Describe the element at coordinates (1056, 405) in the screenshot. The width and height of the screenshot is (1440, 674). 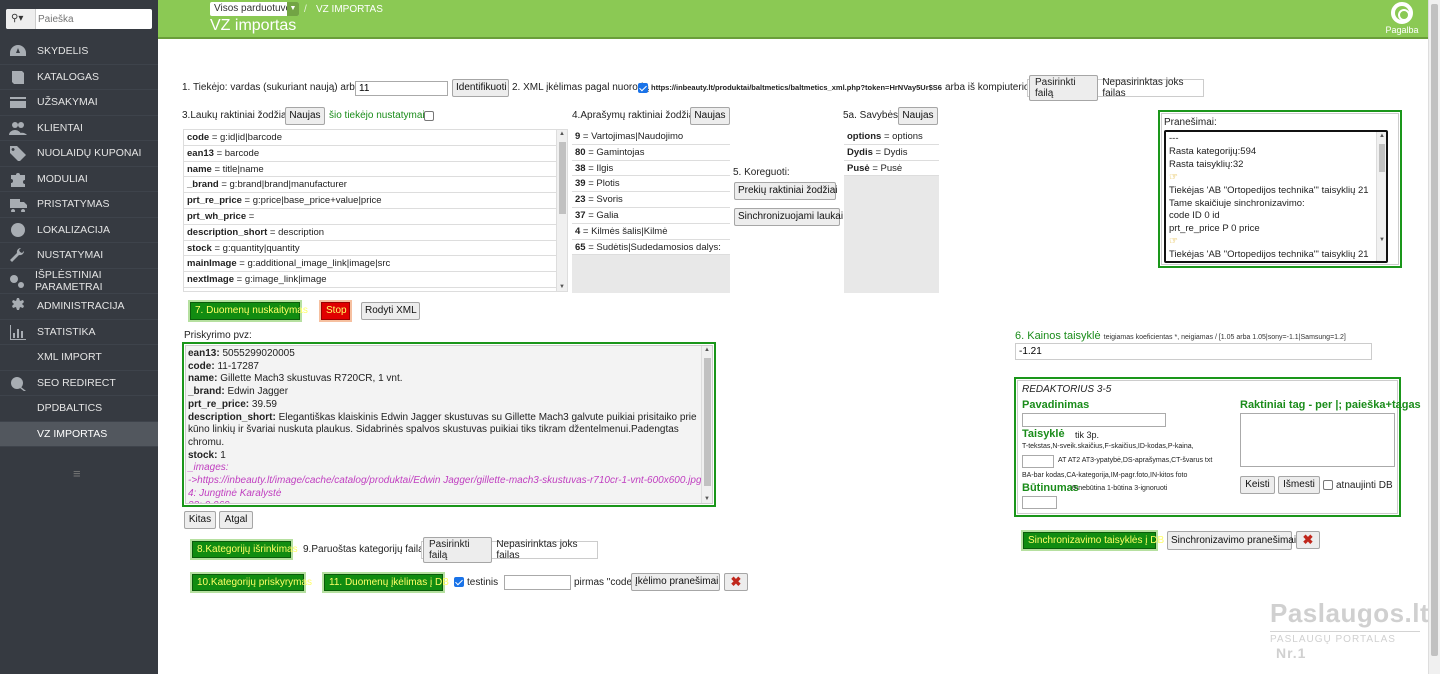
I see `name-label: Pavadinimas` at that location.